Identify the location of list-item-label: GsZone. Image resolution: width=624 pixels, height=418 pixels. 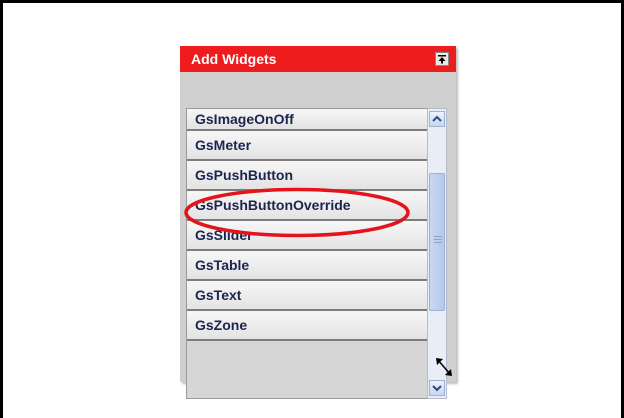
(221, 325).